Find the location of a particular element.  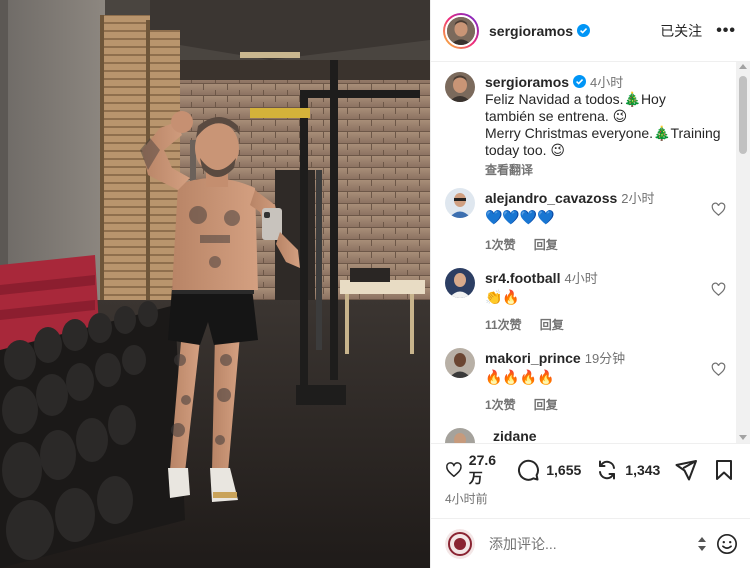

comment-text: 🔥🔥🔥🔥 is located at coordinates (520, 377).